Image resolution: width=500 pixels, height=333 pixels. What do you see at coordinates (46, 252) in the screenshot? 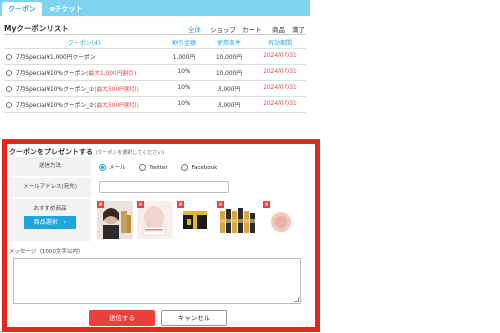
I see `message-label: メッセージ（1000文字以内）` at bounding box center [46, 252].